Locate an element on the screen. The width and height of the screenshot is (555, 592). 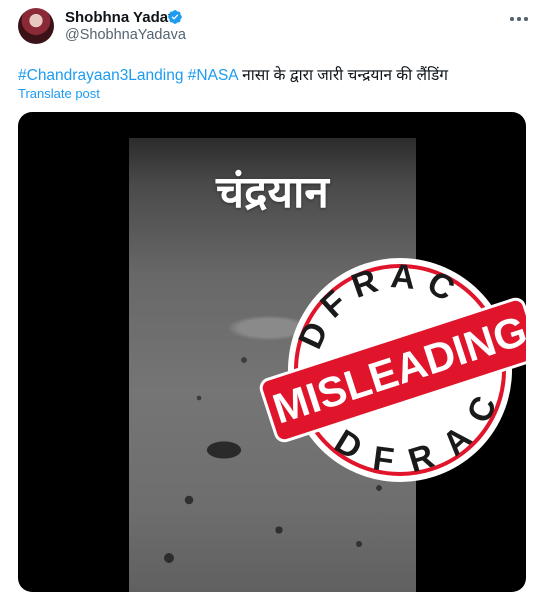
verified-badge-icon is located at coordinates (175, 17).